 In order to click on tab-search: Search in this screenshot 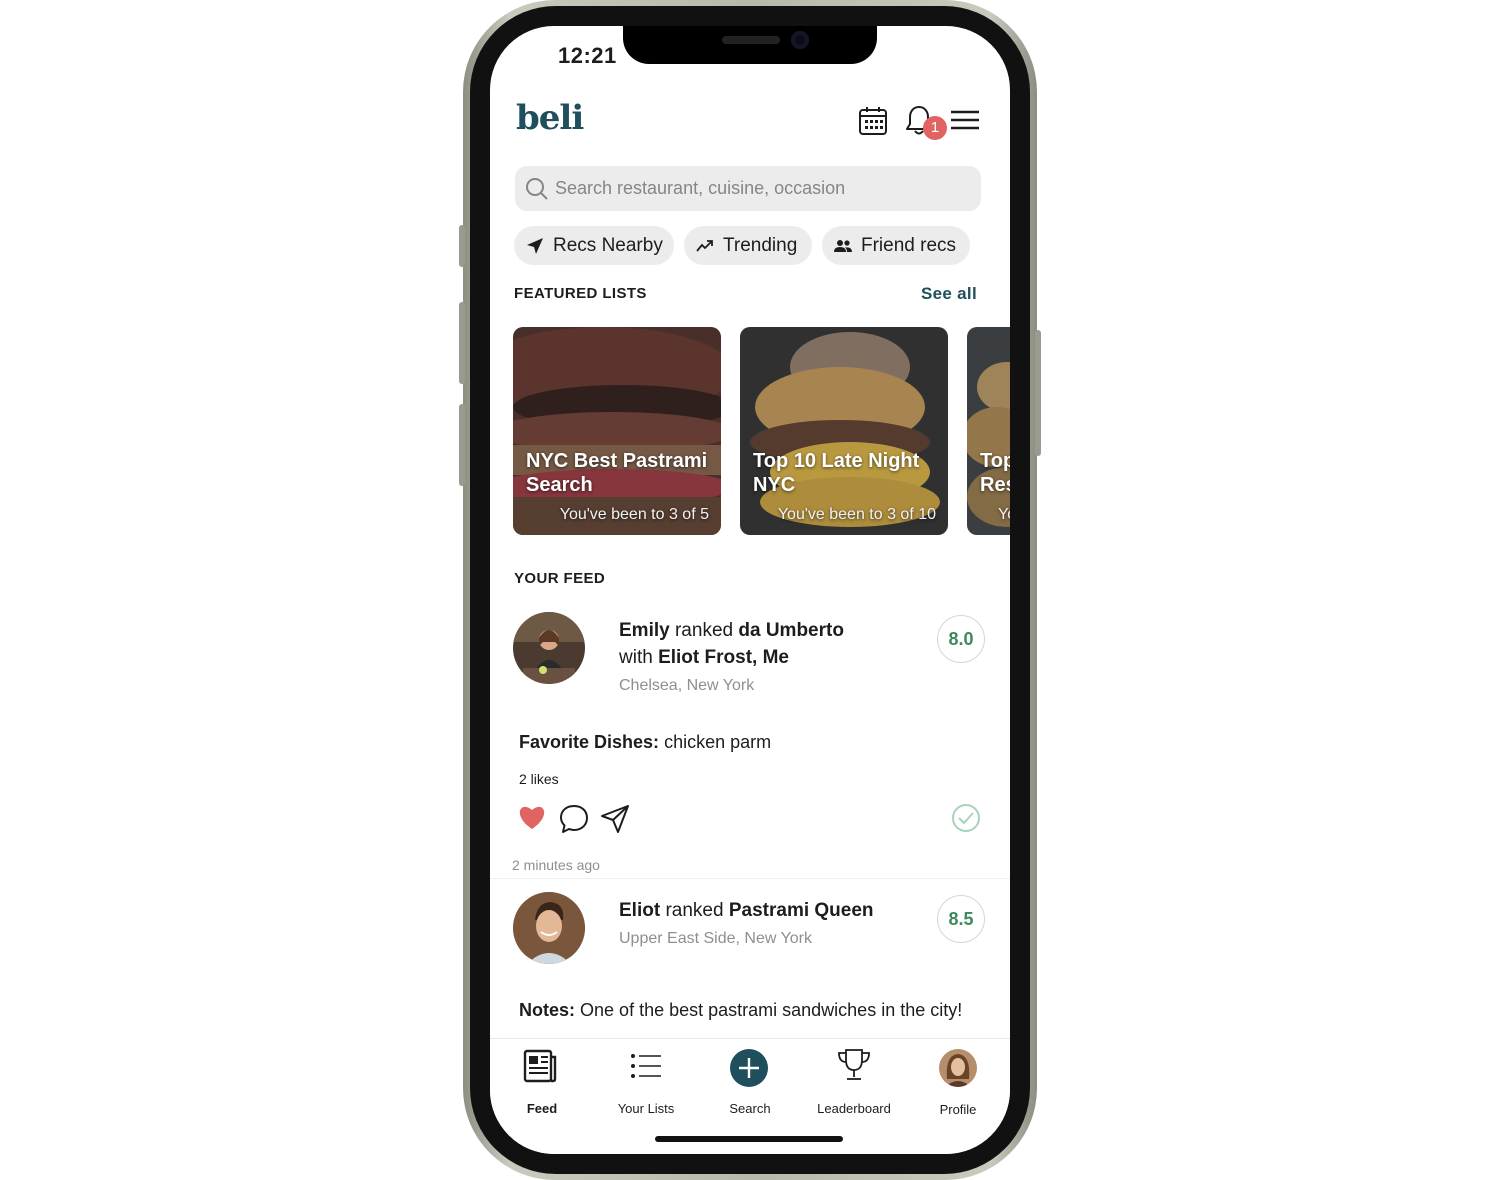, I will do `click(750, 1079)`.